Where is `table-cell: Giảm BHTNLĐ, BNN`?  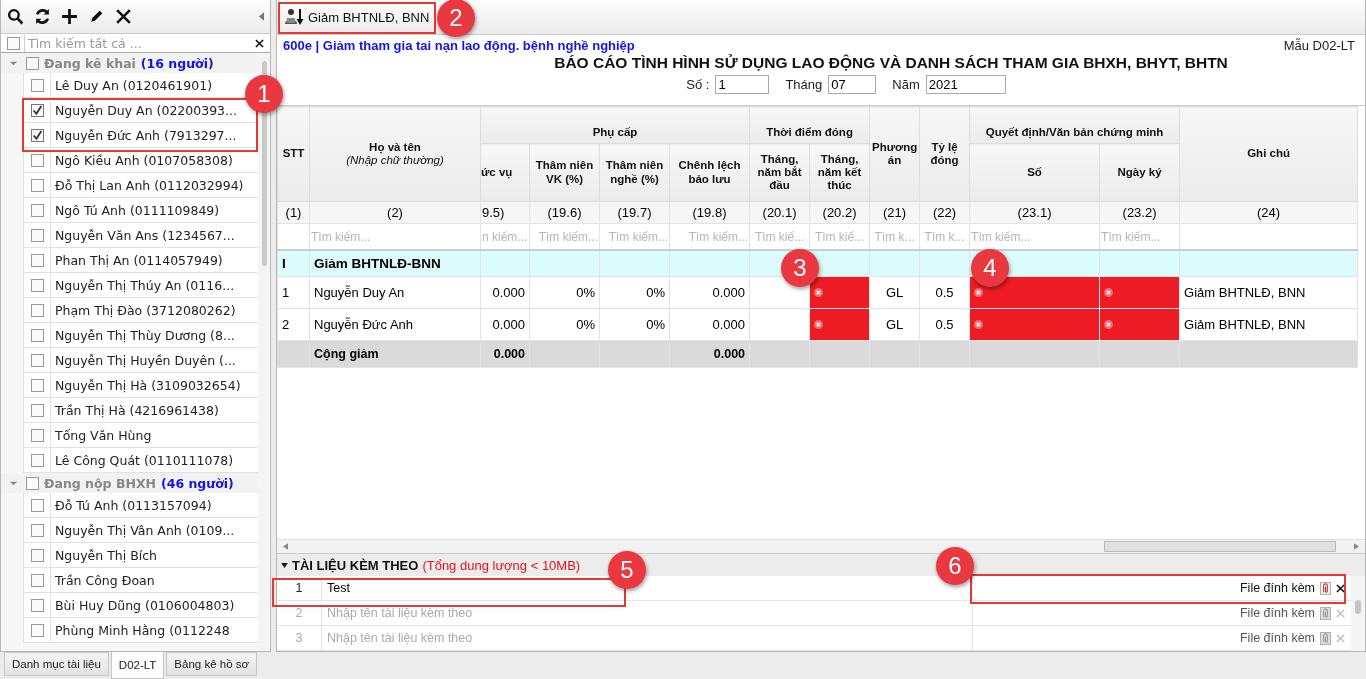 table-cell: Giảm BHTNLĐ, BNN is located at coordinates (1245, 292).